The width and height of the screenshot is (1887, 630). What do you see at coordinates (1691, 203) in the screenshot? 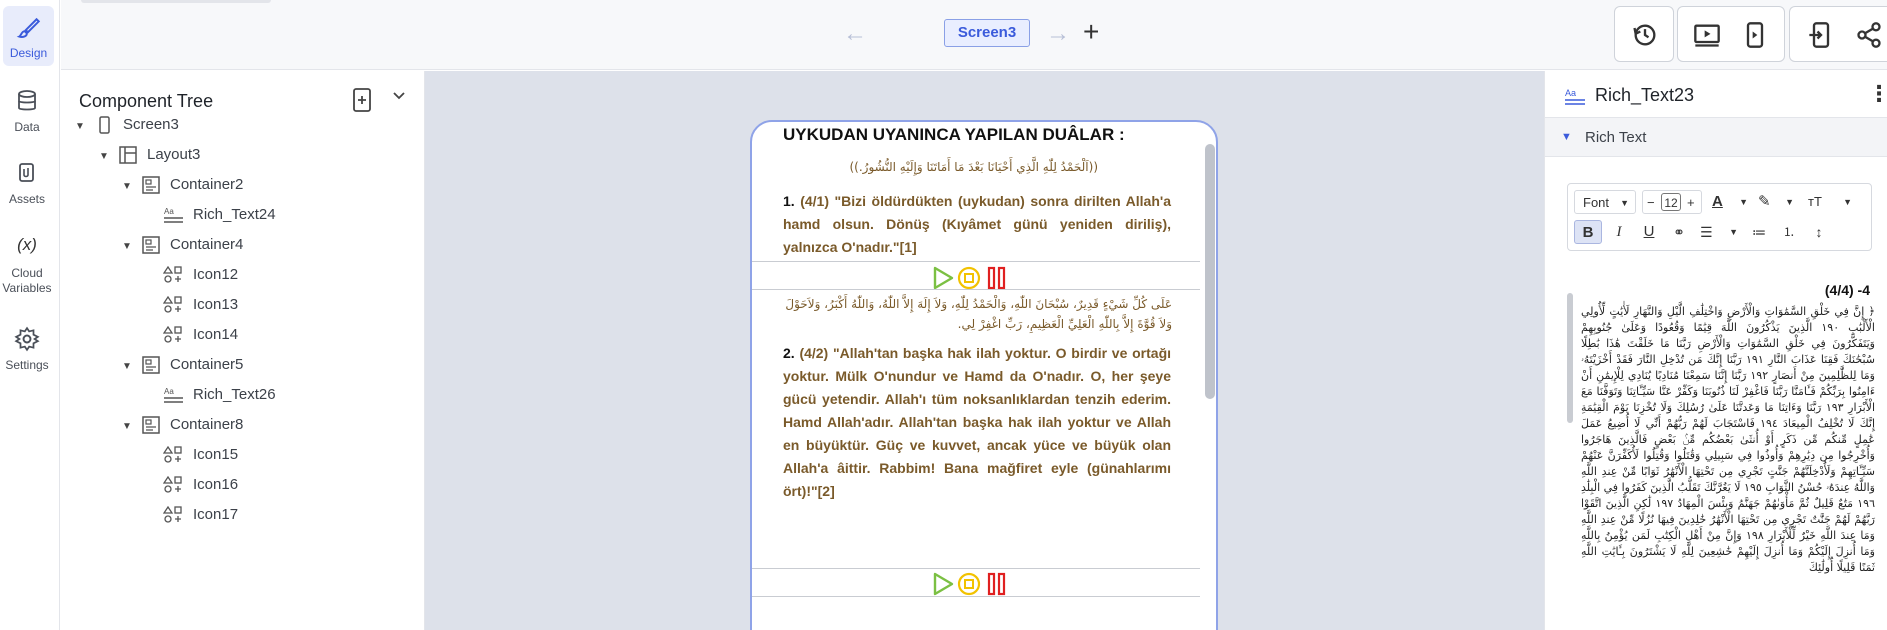
I see `increase-font-button: +` at bounding box center [1691, 203].